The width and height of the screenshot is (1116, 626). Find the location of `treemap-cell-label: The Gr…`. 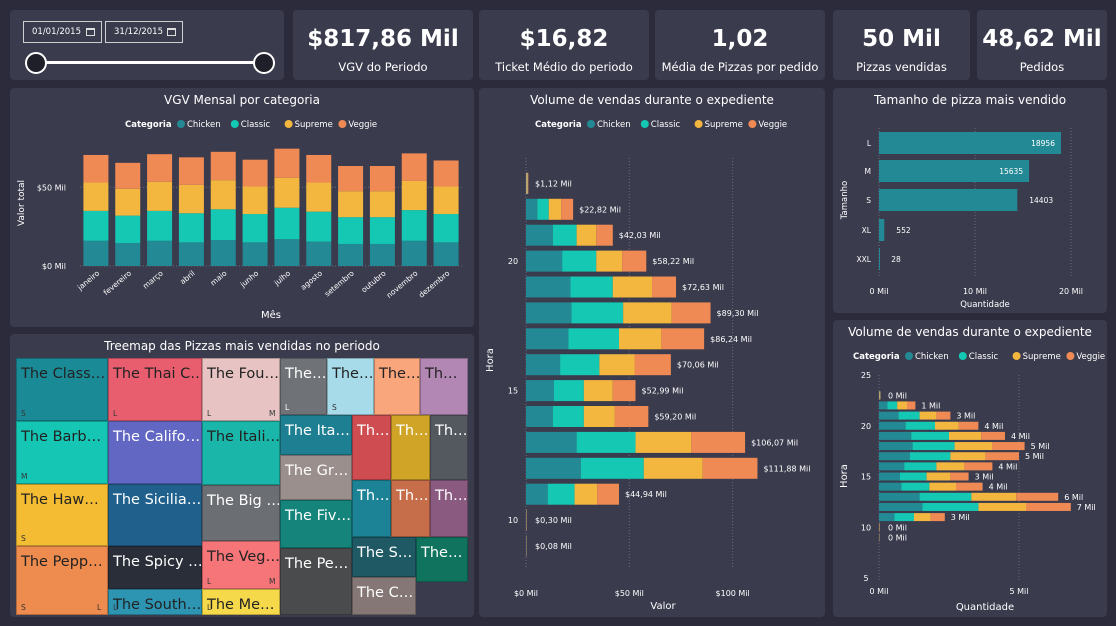

treemap-cell-label: The Gr… is located at coordinates (317, 471).